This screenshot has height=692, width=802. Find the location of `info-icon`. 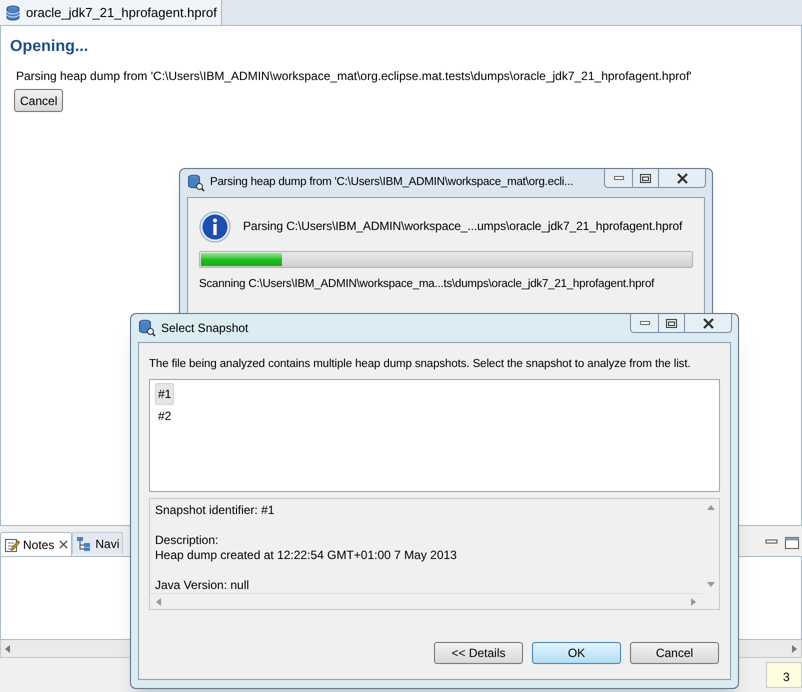

info-icon is located at coordinates (215, 227).